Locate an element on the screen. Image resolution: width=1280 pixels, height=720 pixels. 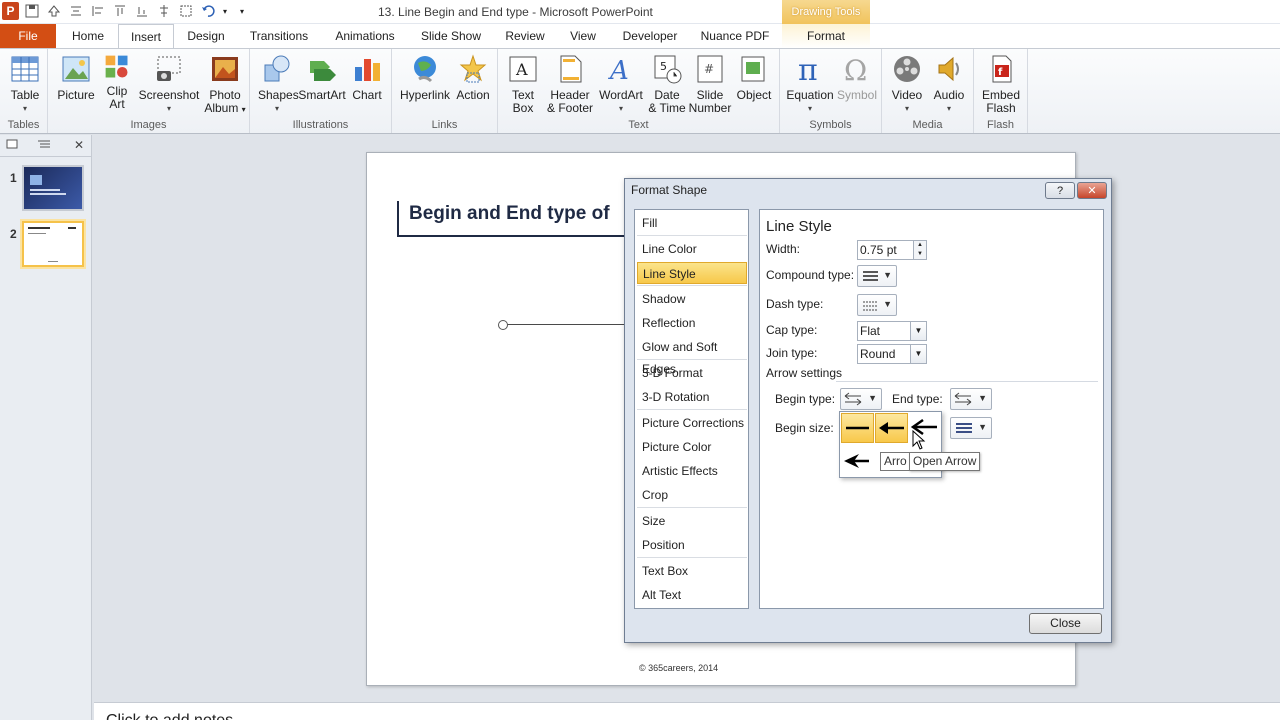
header-footer-button: Header & Footer is located at coordinates (570, 84).